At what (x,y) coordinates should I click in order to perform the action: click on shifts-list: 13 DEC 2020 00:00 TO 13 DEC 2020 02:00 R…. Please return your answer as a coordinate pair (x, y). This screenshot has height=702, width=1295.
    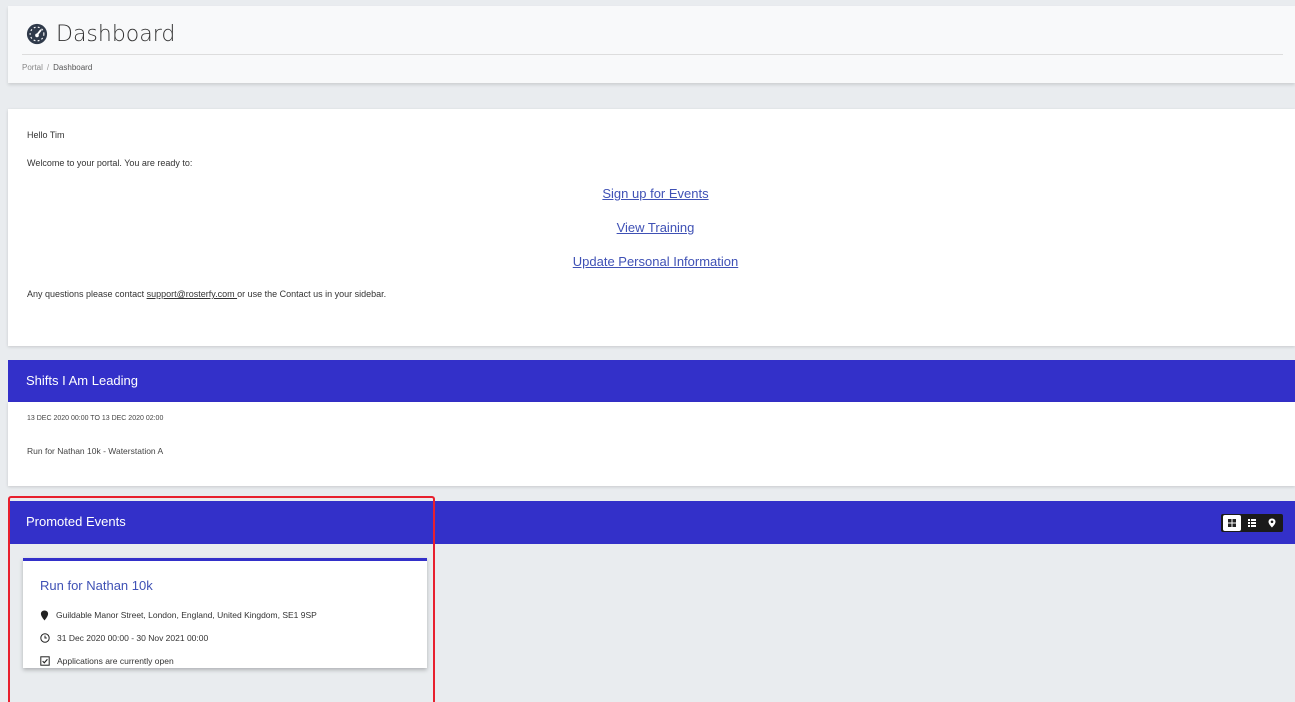
    Looking at the image, I should click on (651, 444).